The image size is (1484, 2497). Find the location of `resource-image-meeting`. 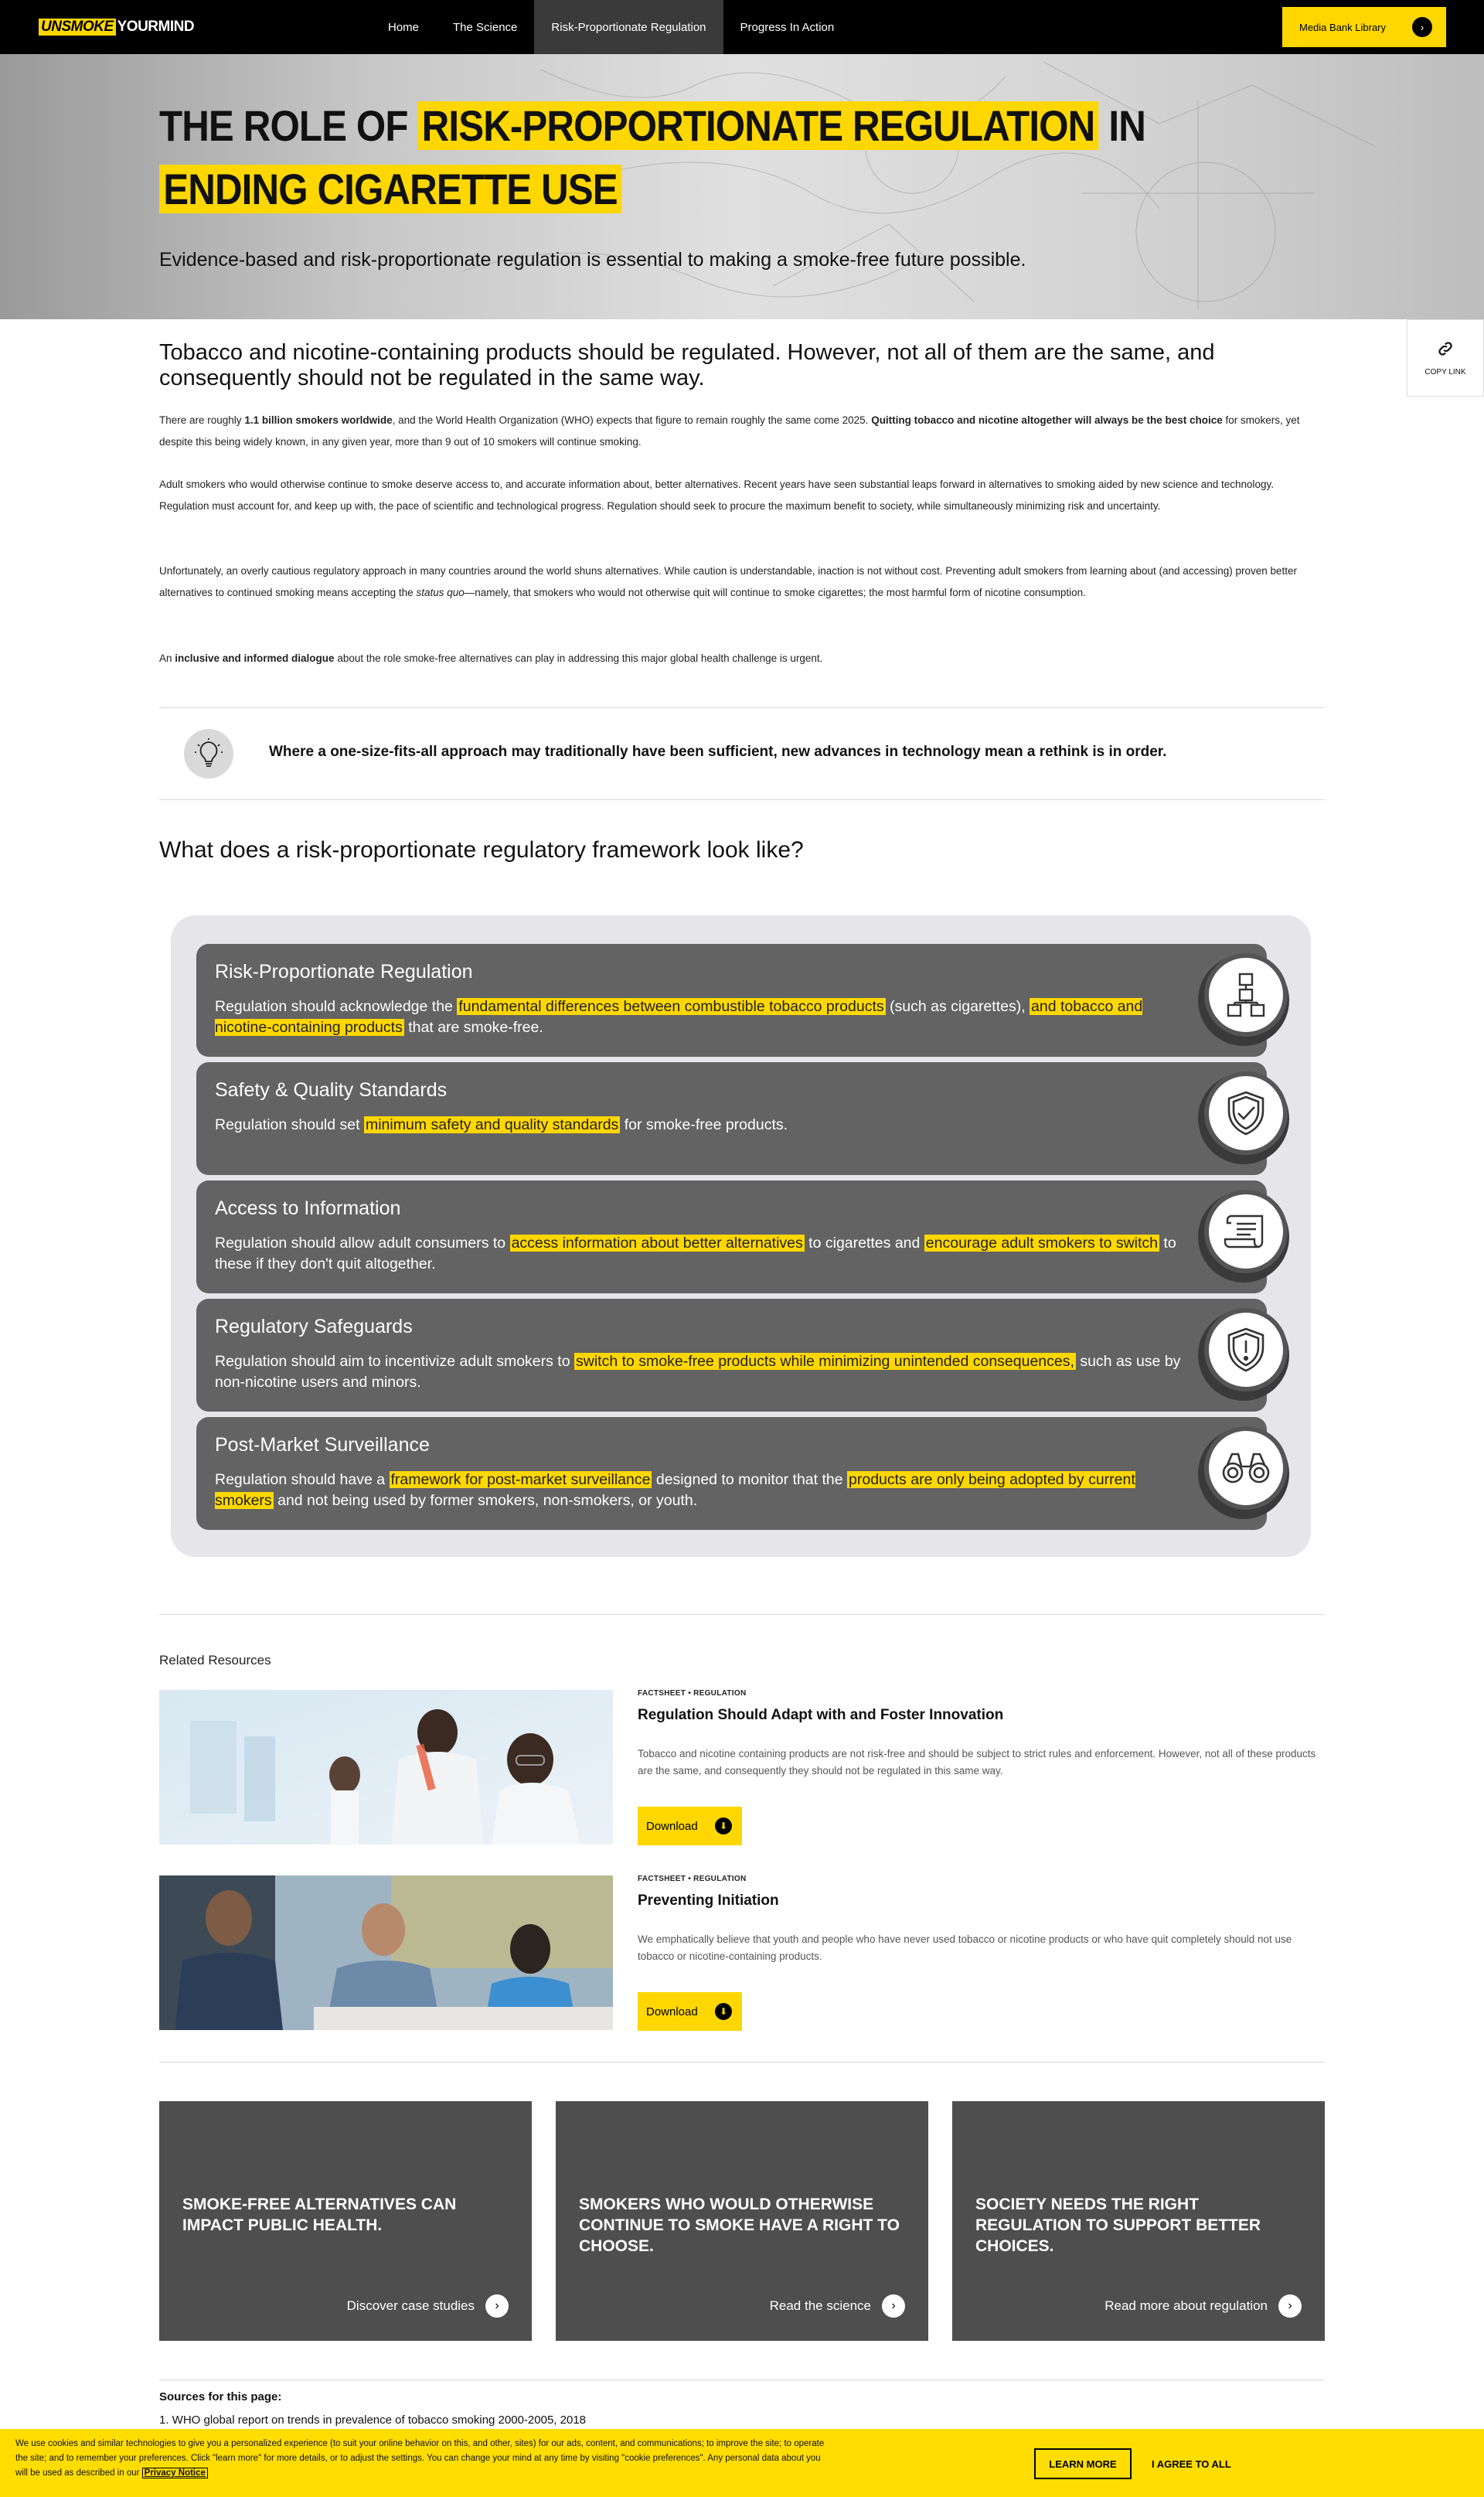

resource-image-meeting is located at coordinates (386, 1952).